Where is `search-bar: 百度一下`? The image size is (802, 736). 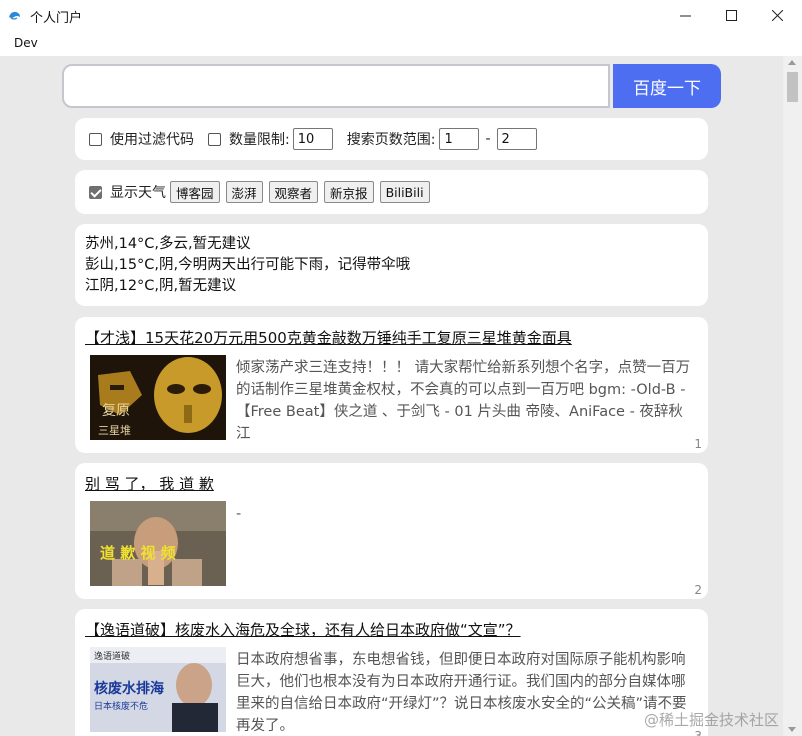 search-bar: 百度一下 is located at coordinates (392, 86).